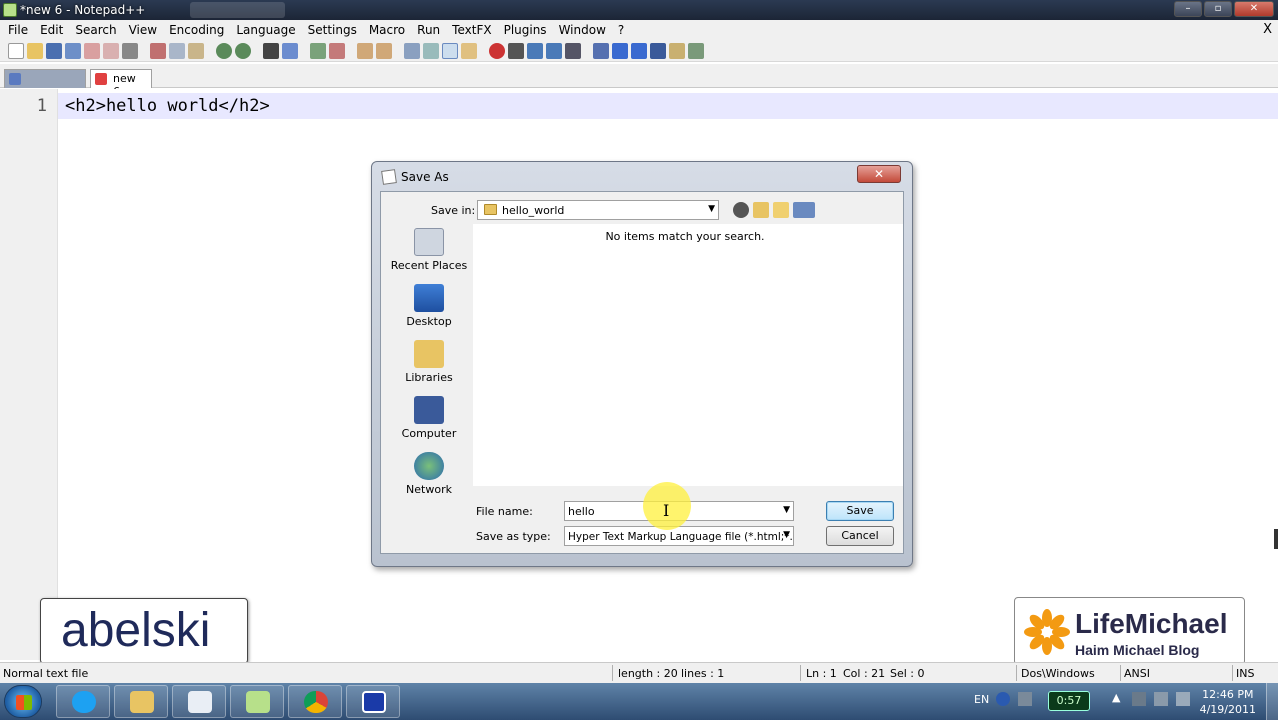 This screenshot has width=1278, height=720. I want to click on minimize-button: –, so click(1188, 9).